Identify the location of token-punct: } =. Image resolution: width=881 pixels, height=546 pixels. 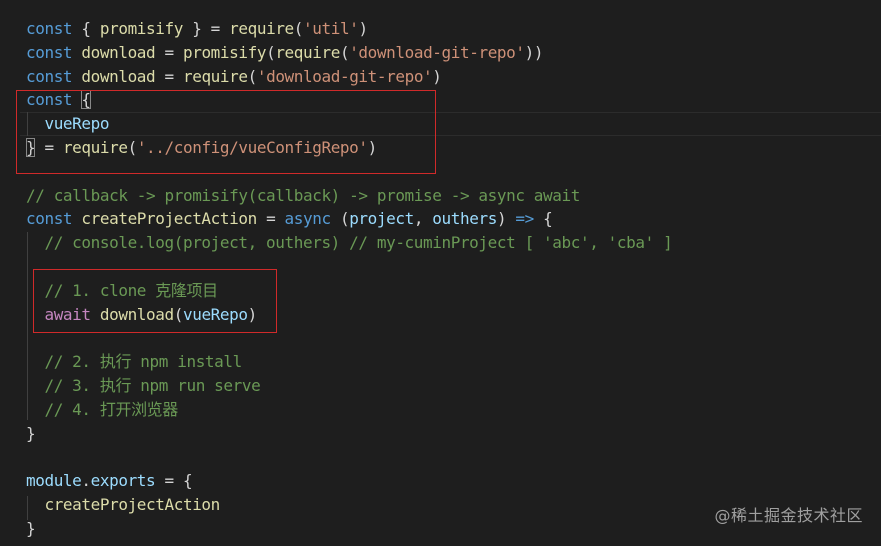
(206, 28).